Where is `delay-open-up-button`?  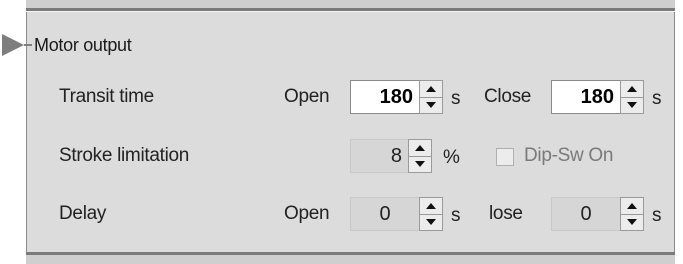 delay-open-up-button is located at coordinates (431, 206).